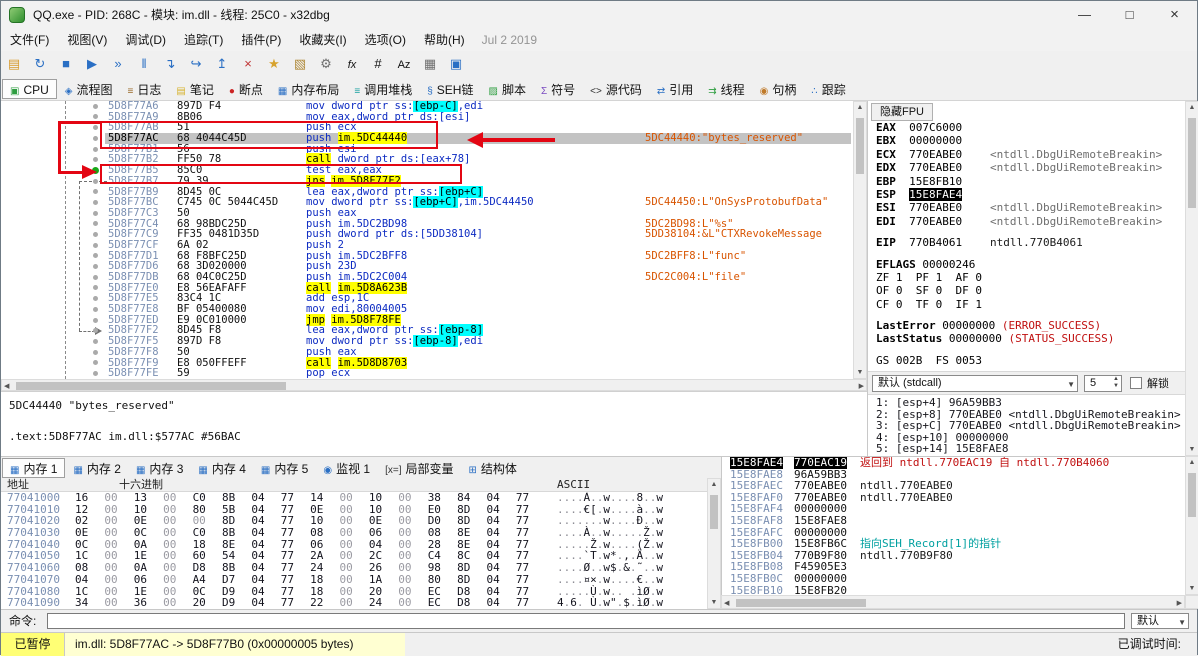 The width and height of the screenshot is (1198, 656). What do you see at coordinates (1179, 603) in the screenshot?
I see `scroll-right-arrow: ▶` at bounding box center [1179, 603].